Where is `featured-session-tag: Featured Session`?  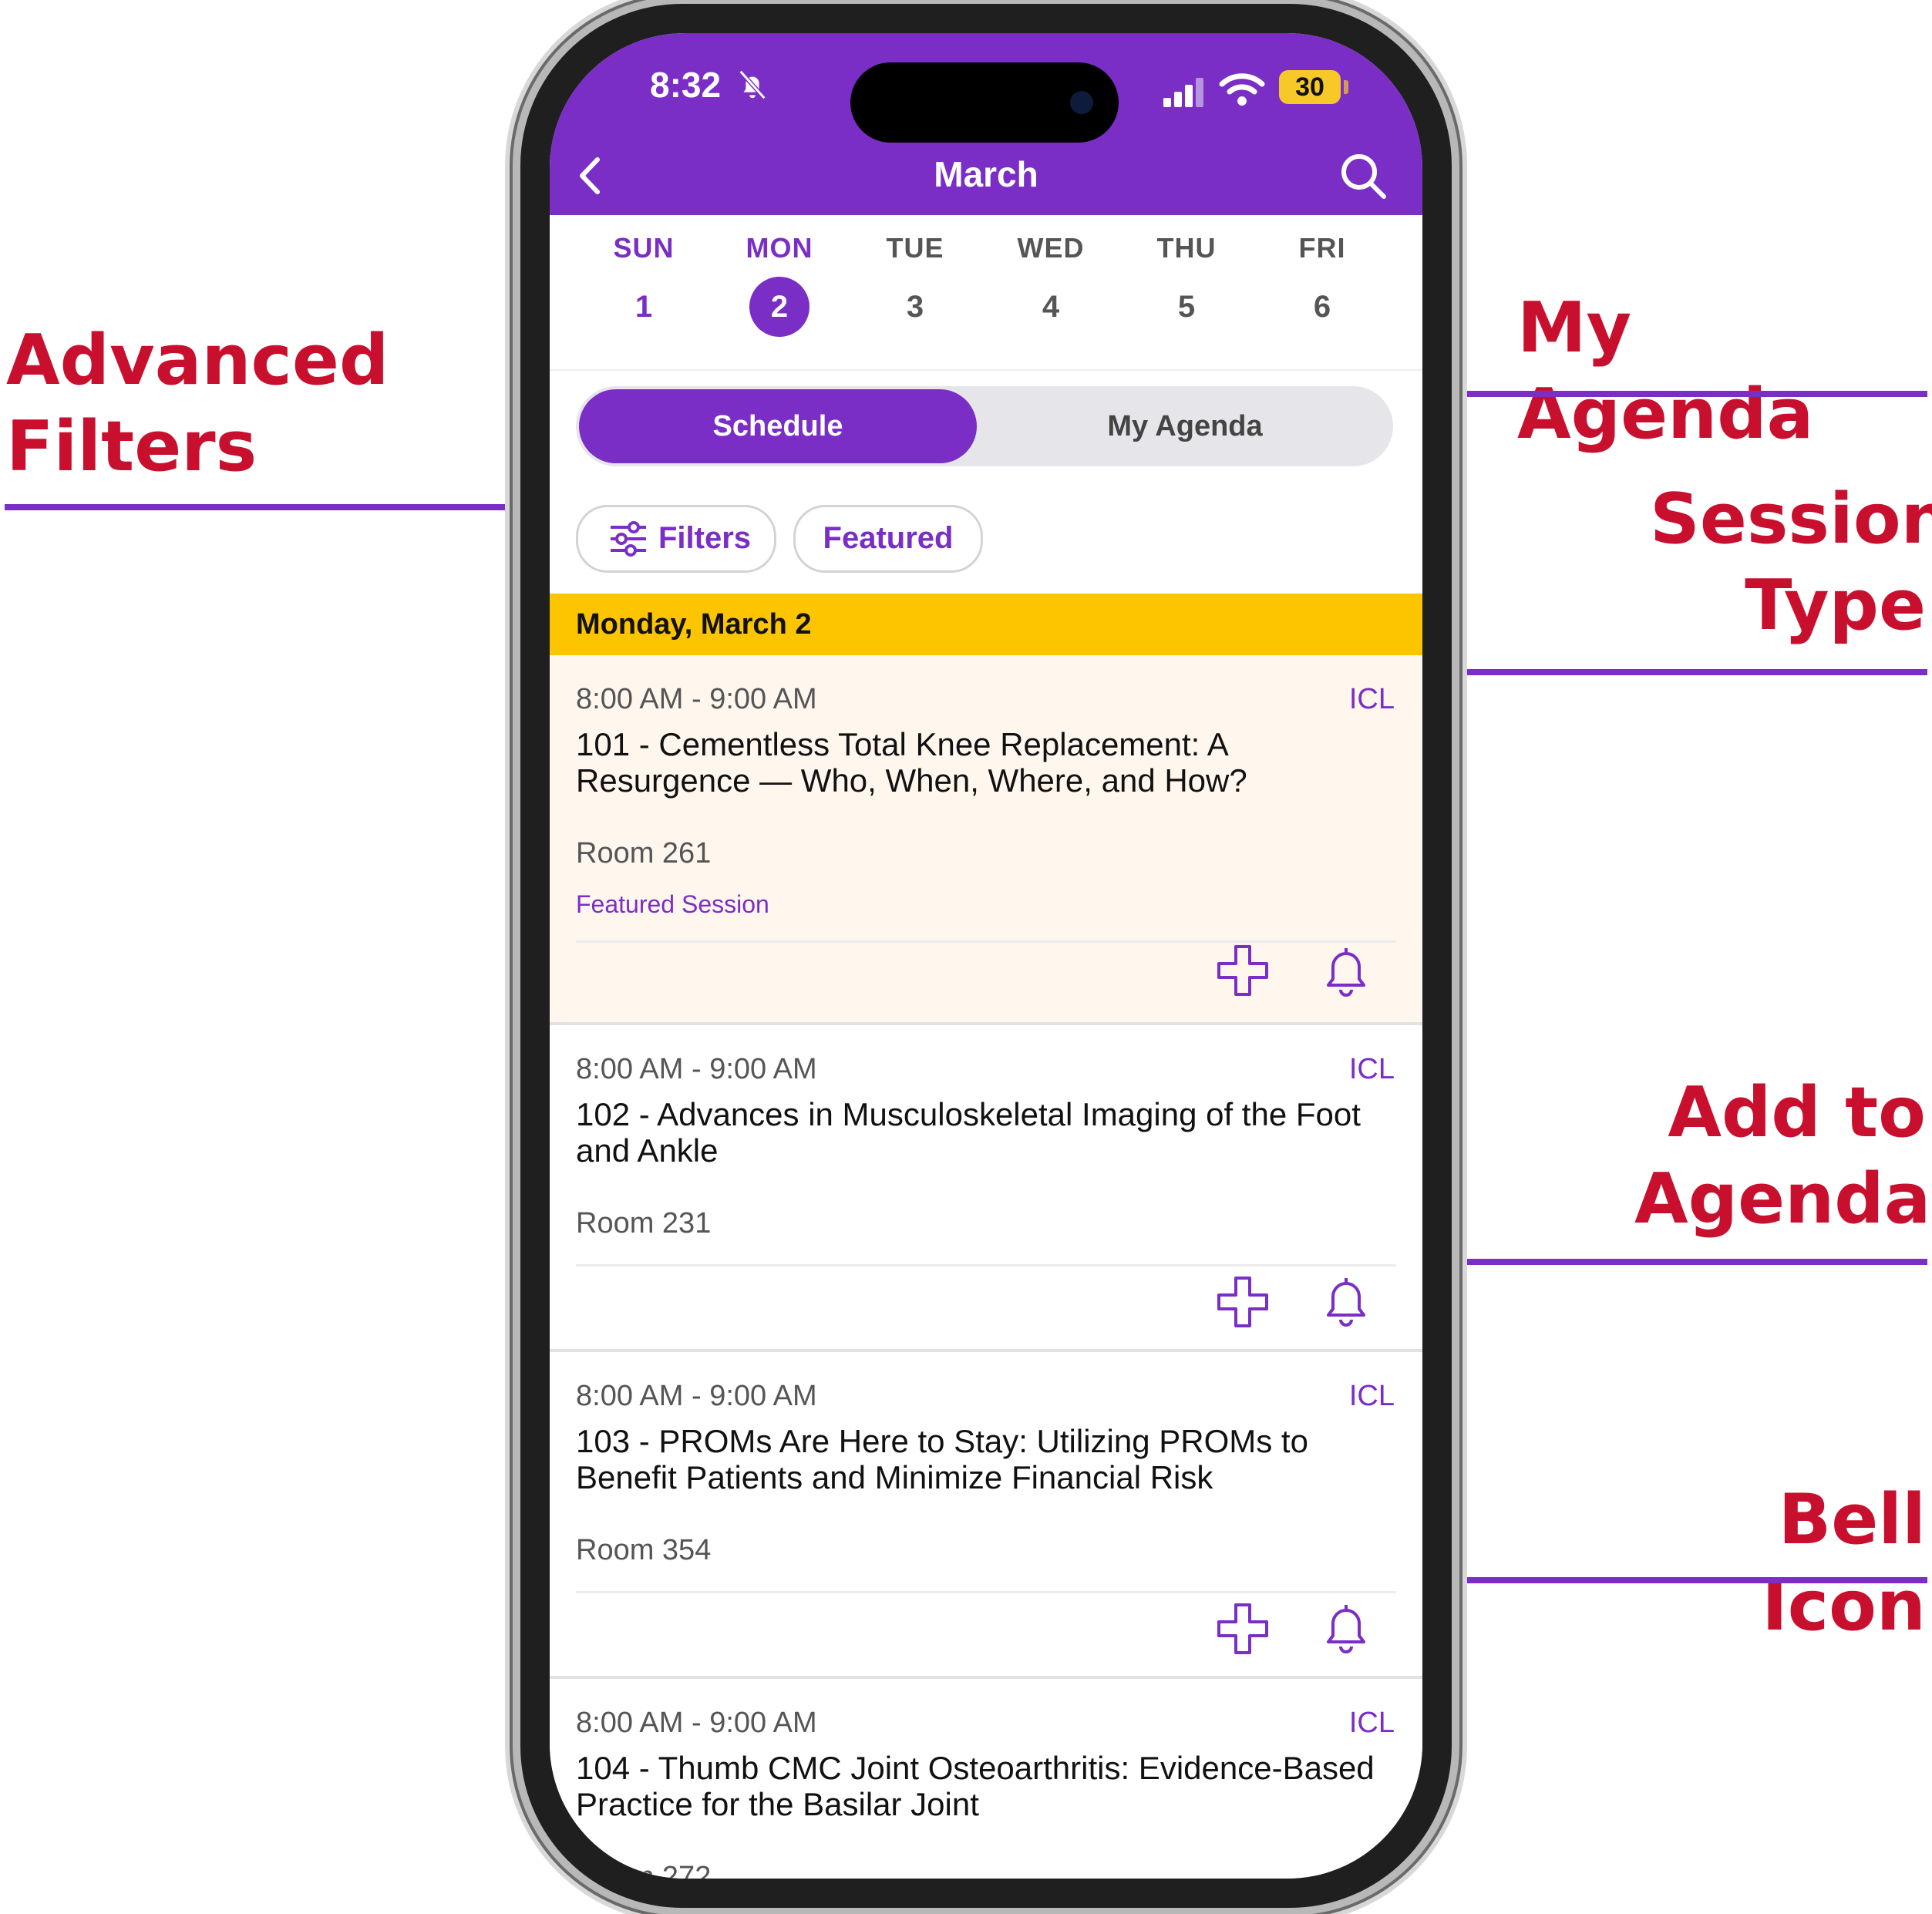
featured-session-tag: Featured Session is located at coordinates (672, 904).